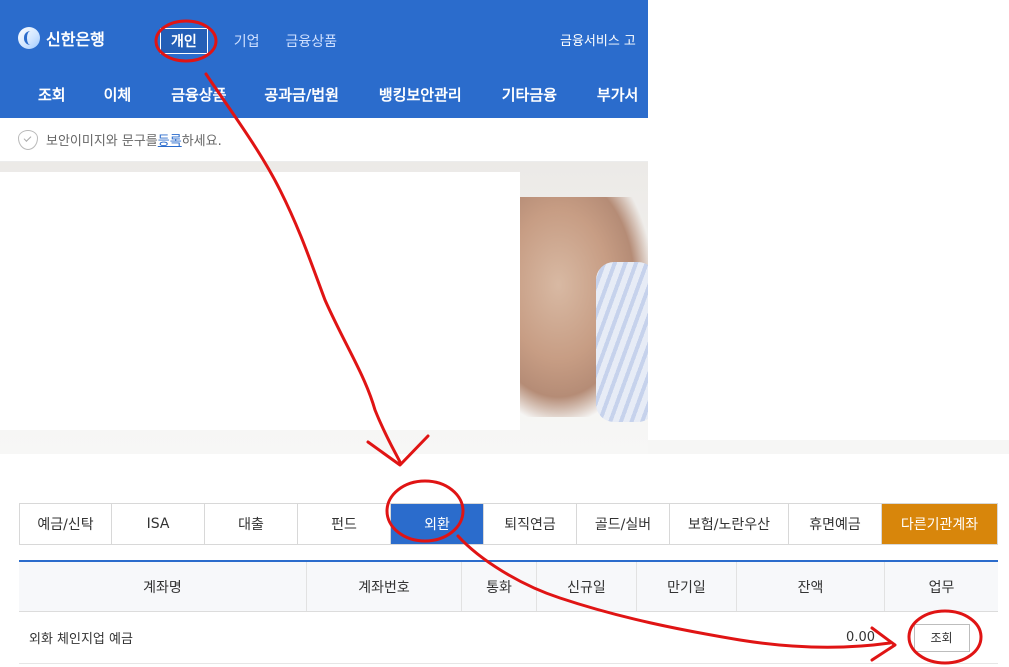 The image size is (1009, 667). Describe the element at coordinates (81, 639) in the screenshot. I see `row-account-name: 외화 체인지업 예금` at that location.